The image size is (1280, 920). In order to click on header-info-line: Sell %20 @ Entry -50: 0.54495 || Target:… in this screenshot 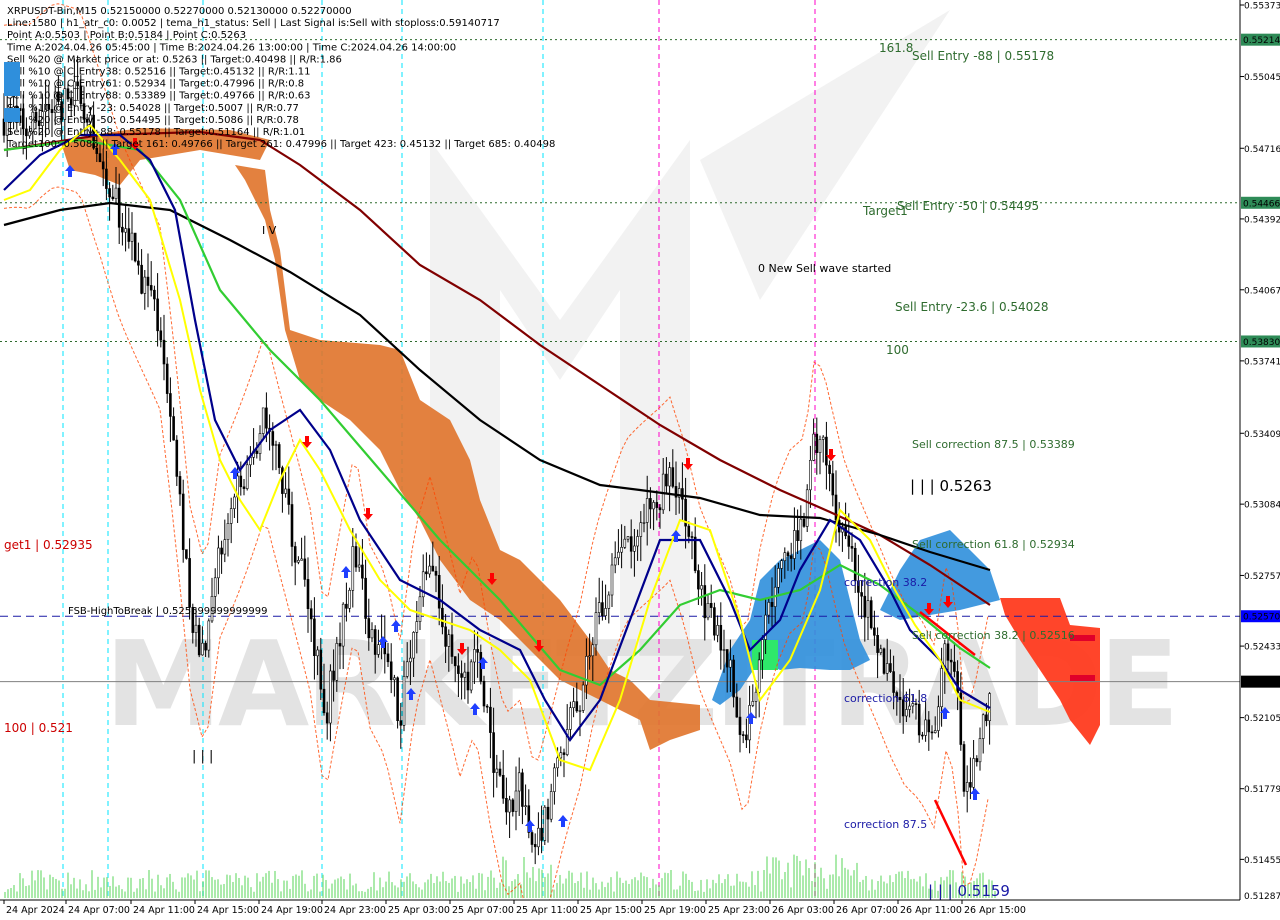, I will do `click(153, 120)`.